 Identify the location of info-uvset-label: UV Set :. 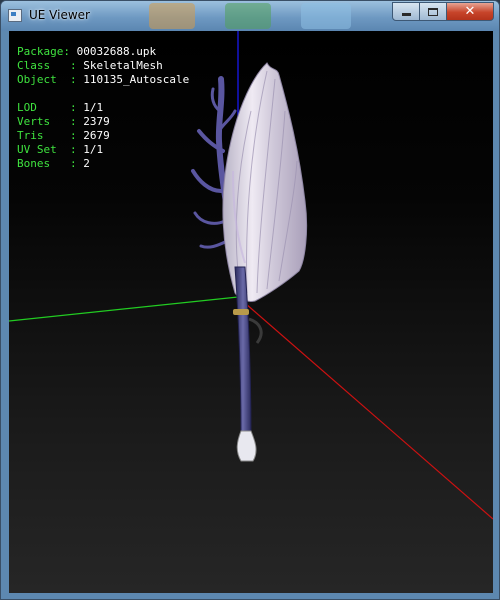
(50, 149).